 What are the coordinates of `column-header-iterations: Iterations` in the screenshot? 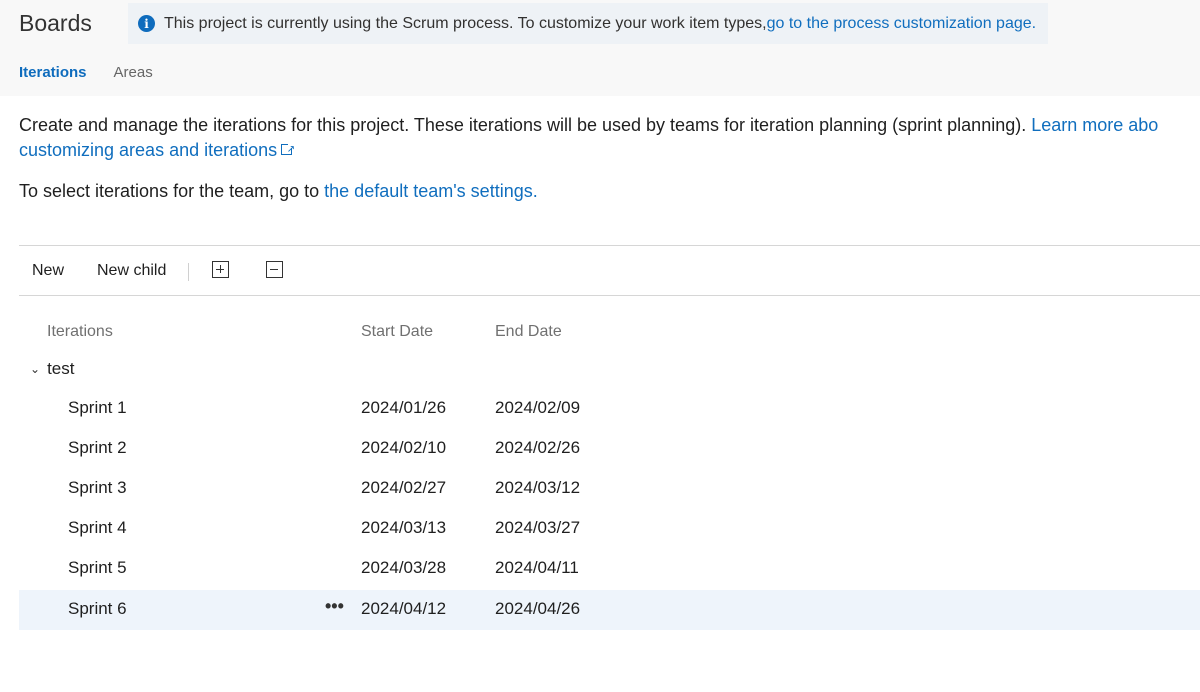 It's located at (80, 332).